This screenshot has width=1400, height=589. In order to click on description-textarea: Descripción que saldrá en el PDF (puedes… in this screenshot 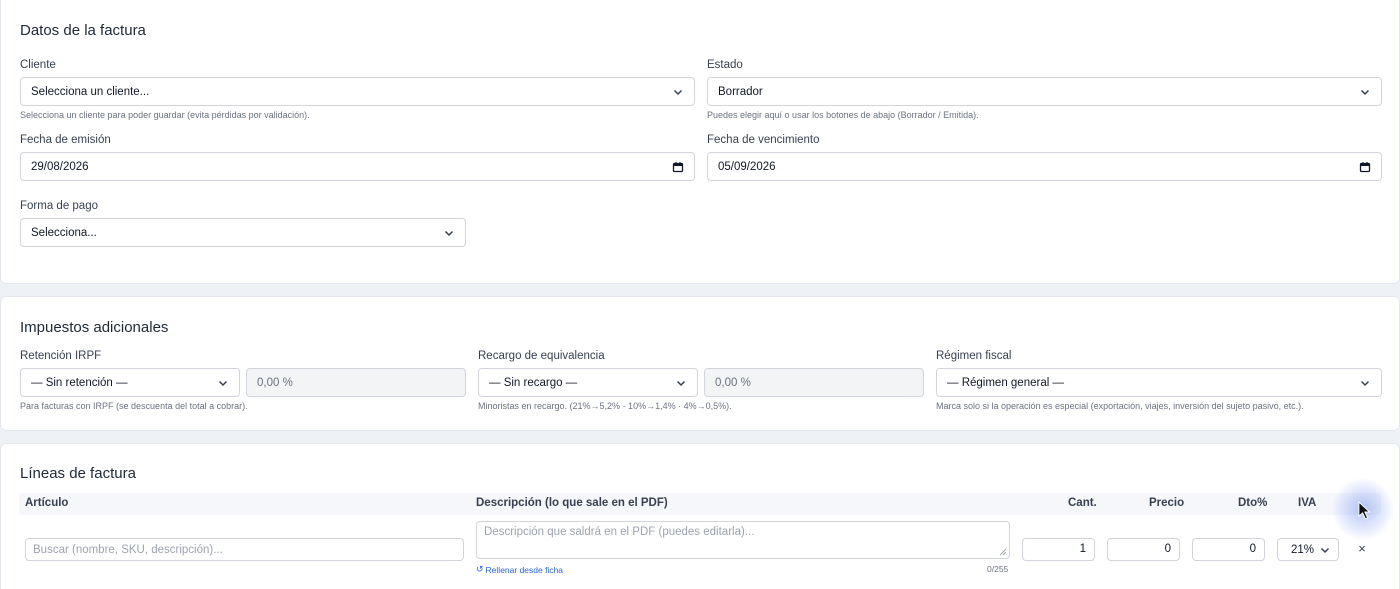, I will do `click(743, 540)`.